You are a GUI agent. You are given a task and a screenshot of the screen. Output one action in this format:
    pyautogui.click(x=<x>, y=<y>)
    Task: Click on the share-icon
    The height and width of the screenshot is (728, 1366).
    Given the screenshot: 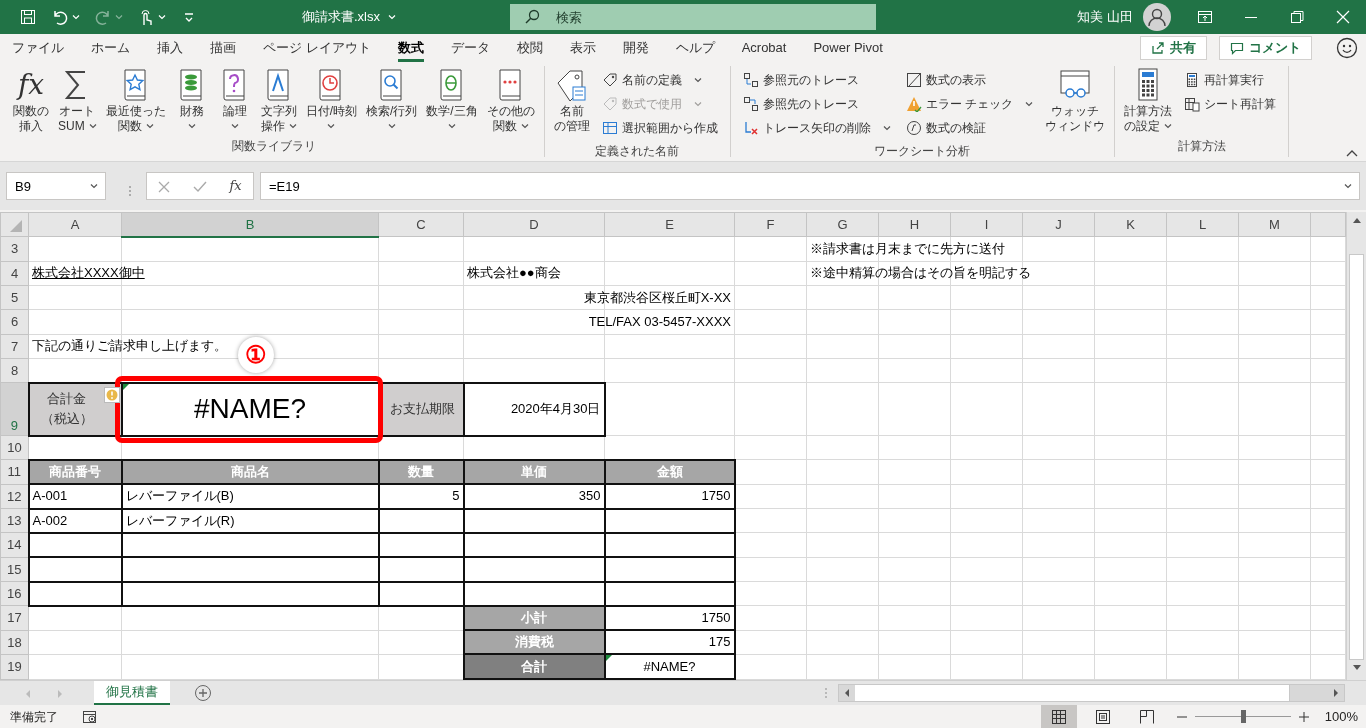 What is the action you would take?
    pyautogui.click(x=1158, y=48)
    